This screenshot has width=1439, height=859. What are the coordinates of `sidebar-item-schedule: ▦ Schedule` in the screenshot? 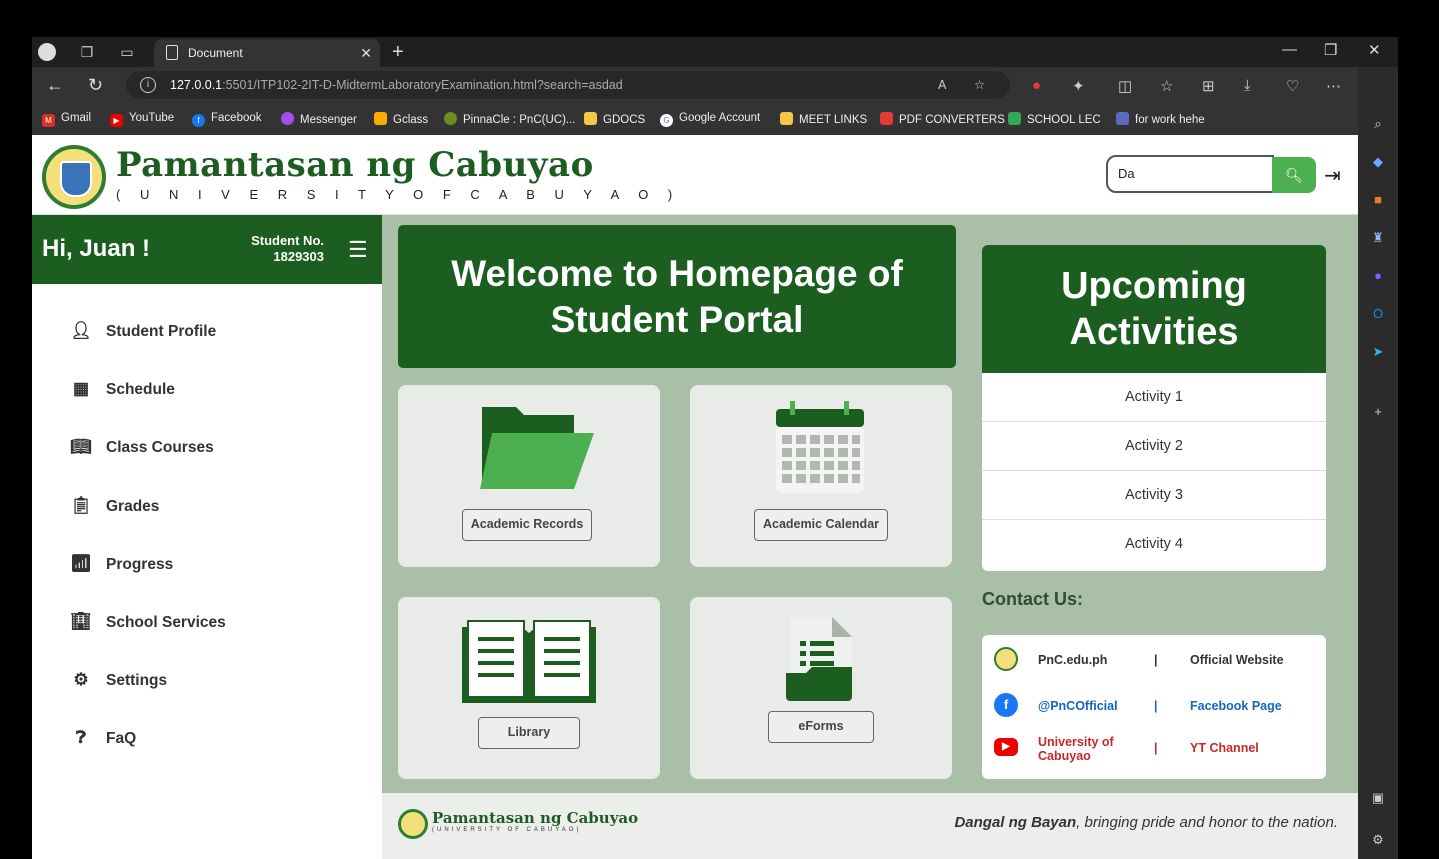 It's located at (121, 389).